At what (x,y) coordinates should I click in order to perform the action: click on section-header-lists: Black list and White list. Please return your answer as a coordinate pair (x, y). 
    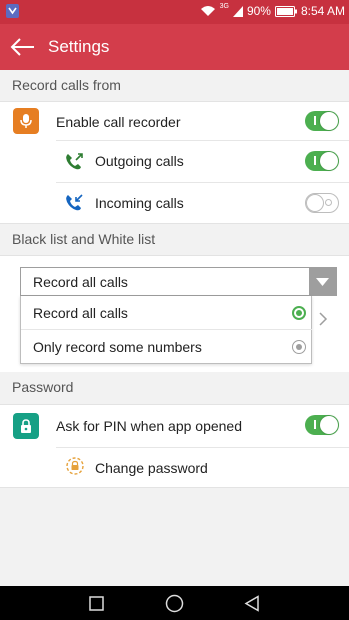
    Looking at the image, I should click on (174, 239).